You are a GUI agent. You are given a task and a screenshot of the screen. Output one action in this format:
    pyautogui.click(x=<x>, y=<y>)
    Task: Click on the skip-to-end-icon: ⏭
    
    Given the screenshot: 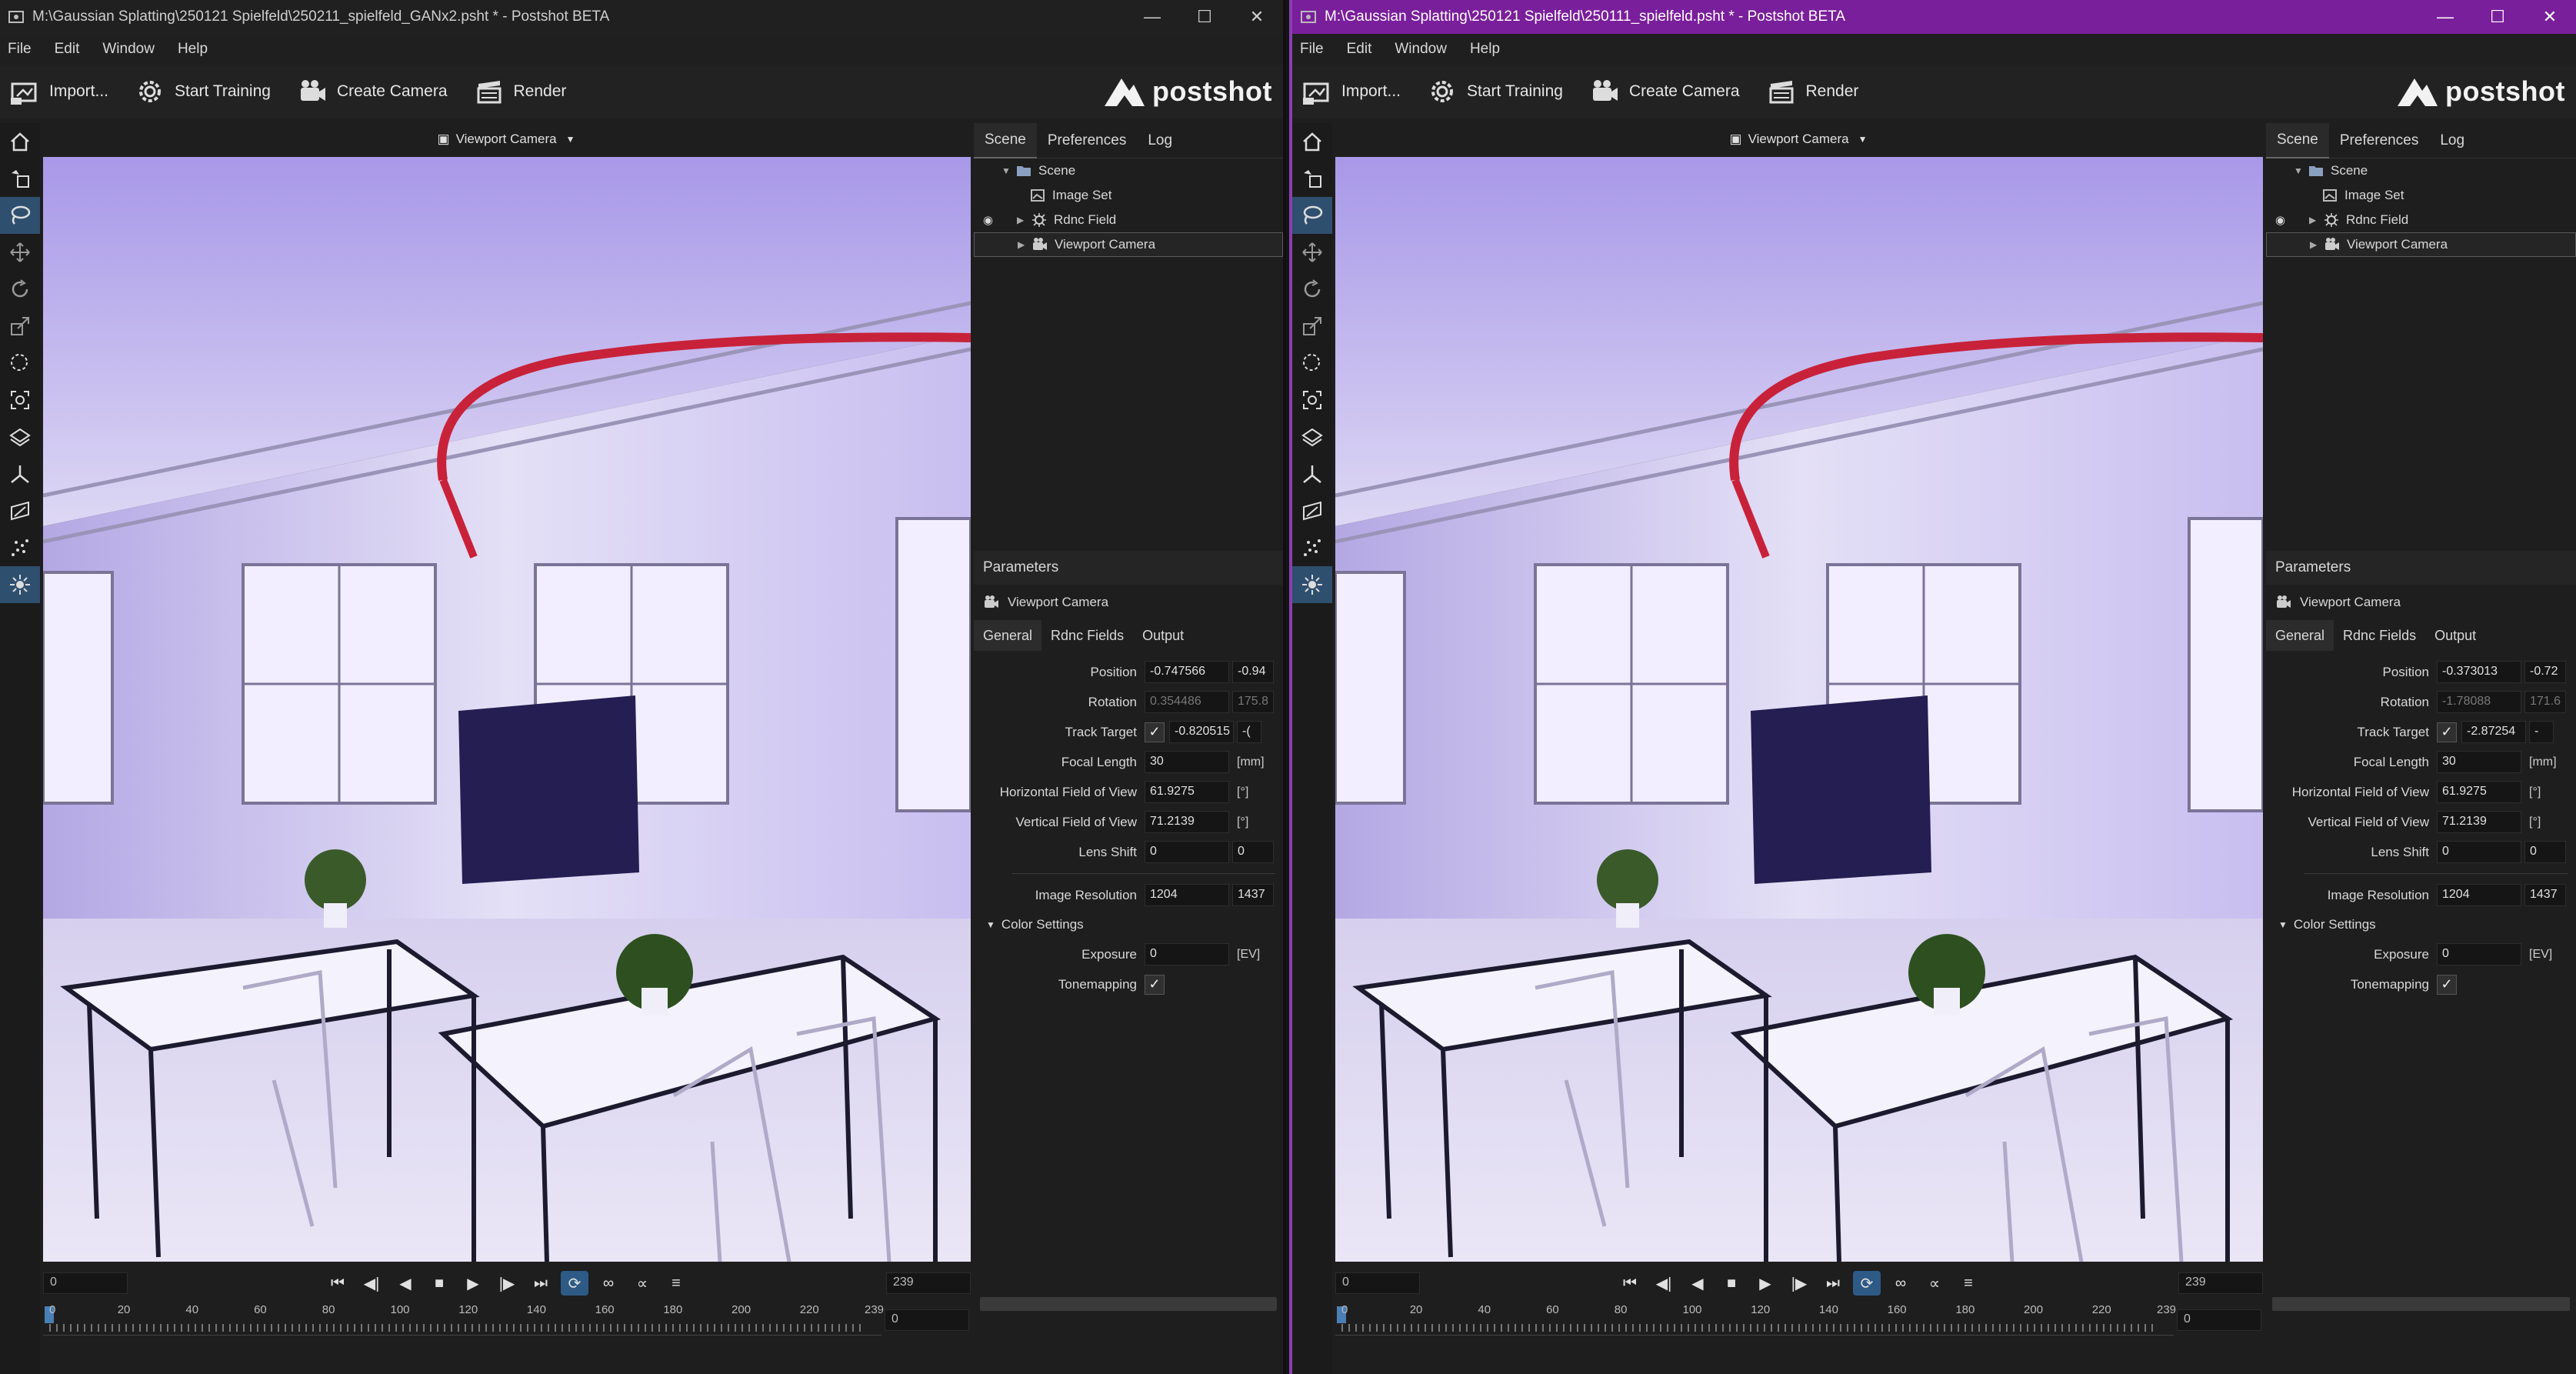 What is the action you would take?
    pyautogui.click(x=541, y=1284)
    